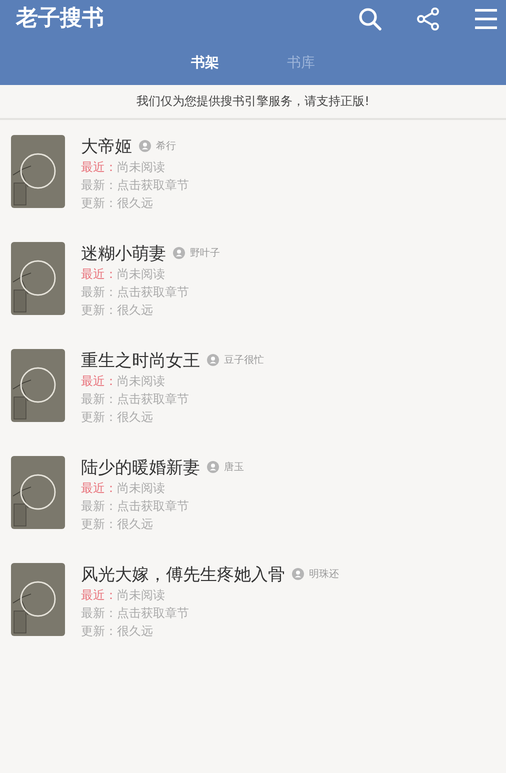 The width and height of the screenshot is (506, 773). Describe the element at coordinates (140, 467) in the screenshot. I see `book-title: 陆少的暖婚新妻` at that location.